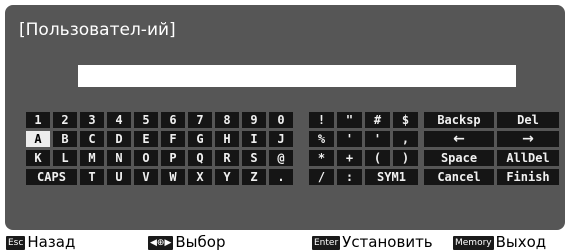 Image resolution: width=571 pixels, height=252 pixels. Describe the element at coordinates (405, 120) in the screenshot. I see `key-dollar: $` at that location.